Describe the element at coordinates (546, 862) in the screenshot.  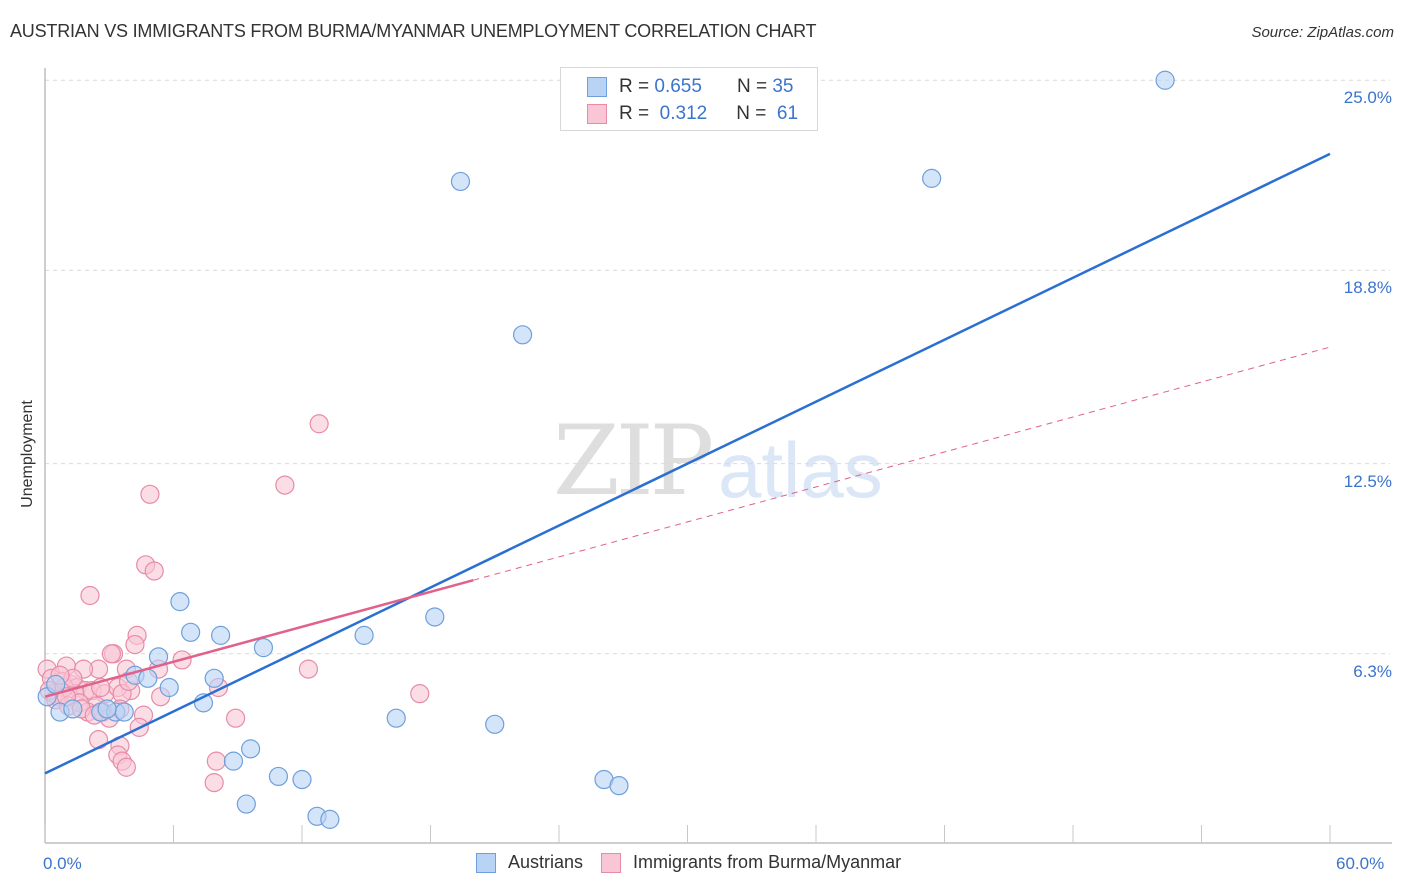
I see `legend-label: Austrians` at that location.